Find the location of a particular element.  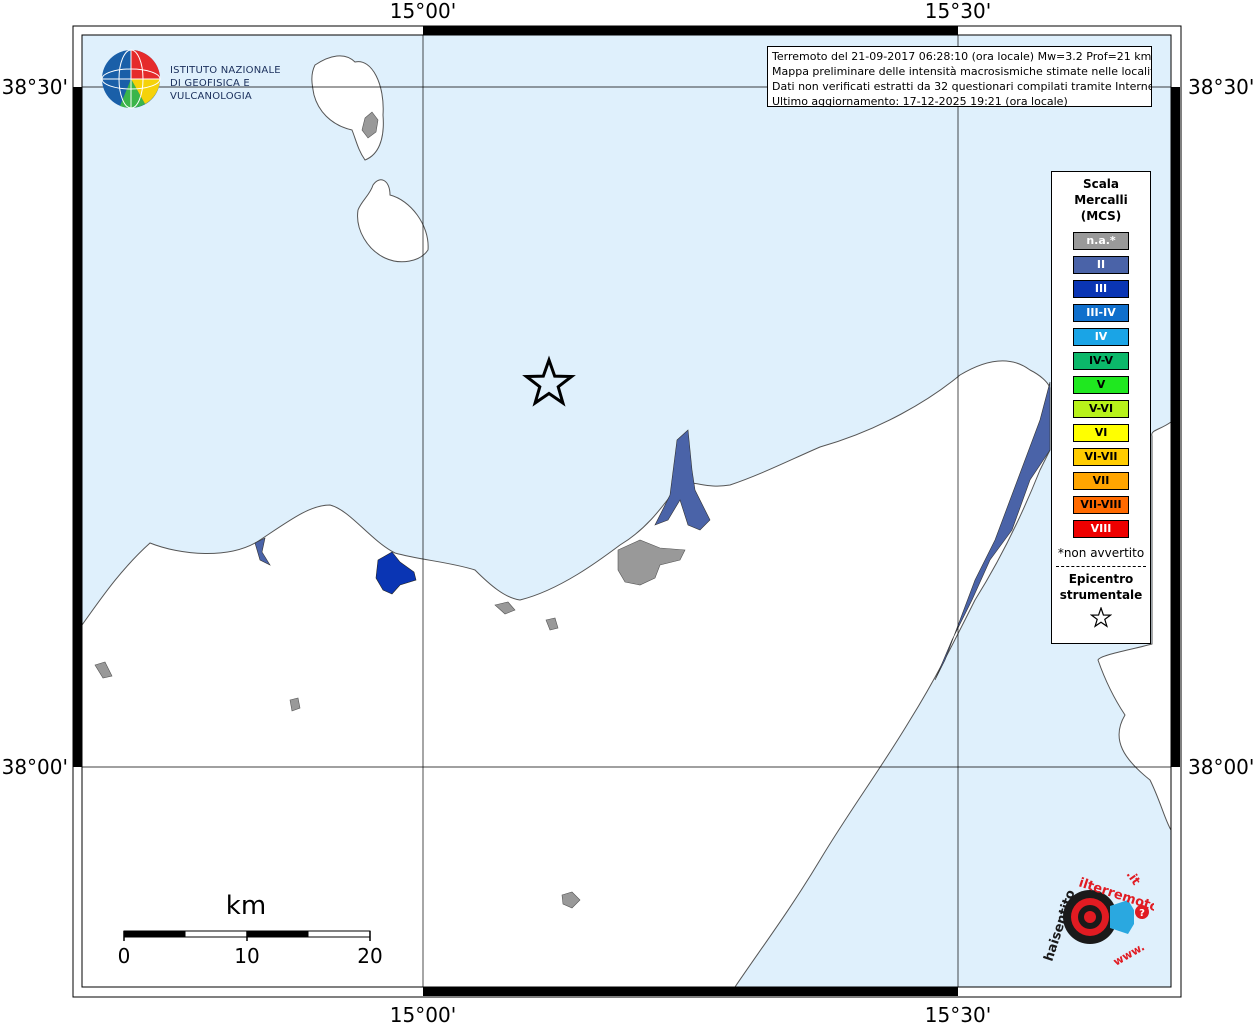

legend-title-line: Mercalli is located at coordinates (1101, 200).